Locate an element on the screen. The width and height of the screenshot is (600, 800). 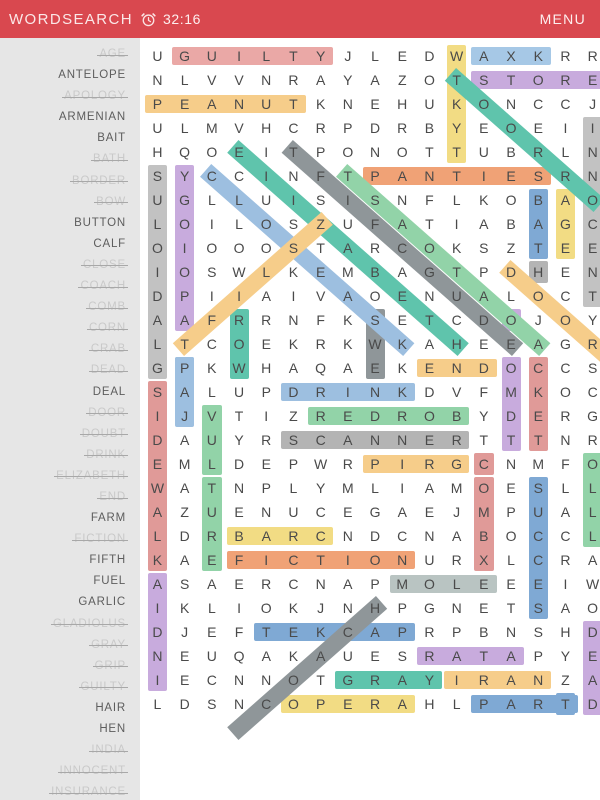
word-list-item: FUEL is located at coordinates (65, 581).